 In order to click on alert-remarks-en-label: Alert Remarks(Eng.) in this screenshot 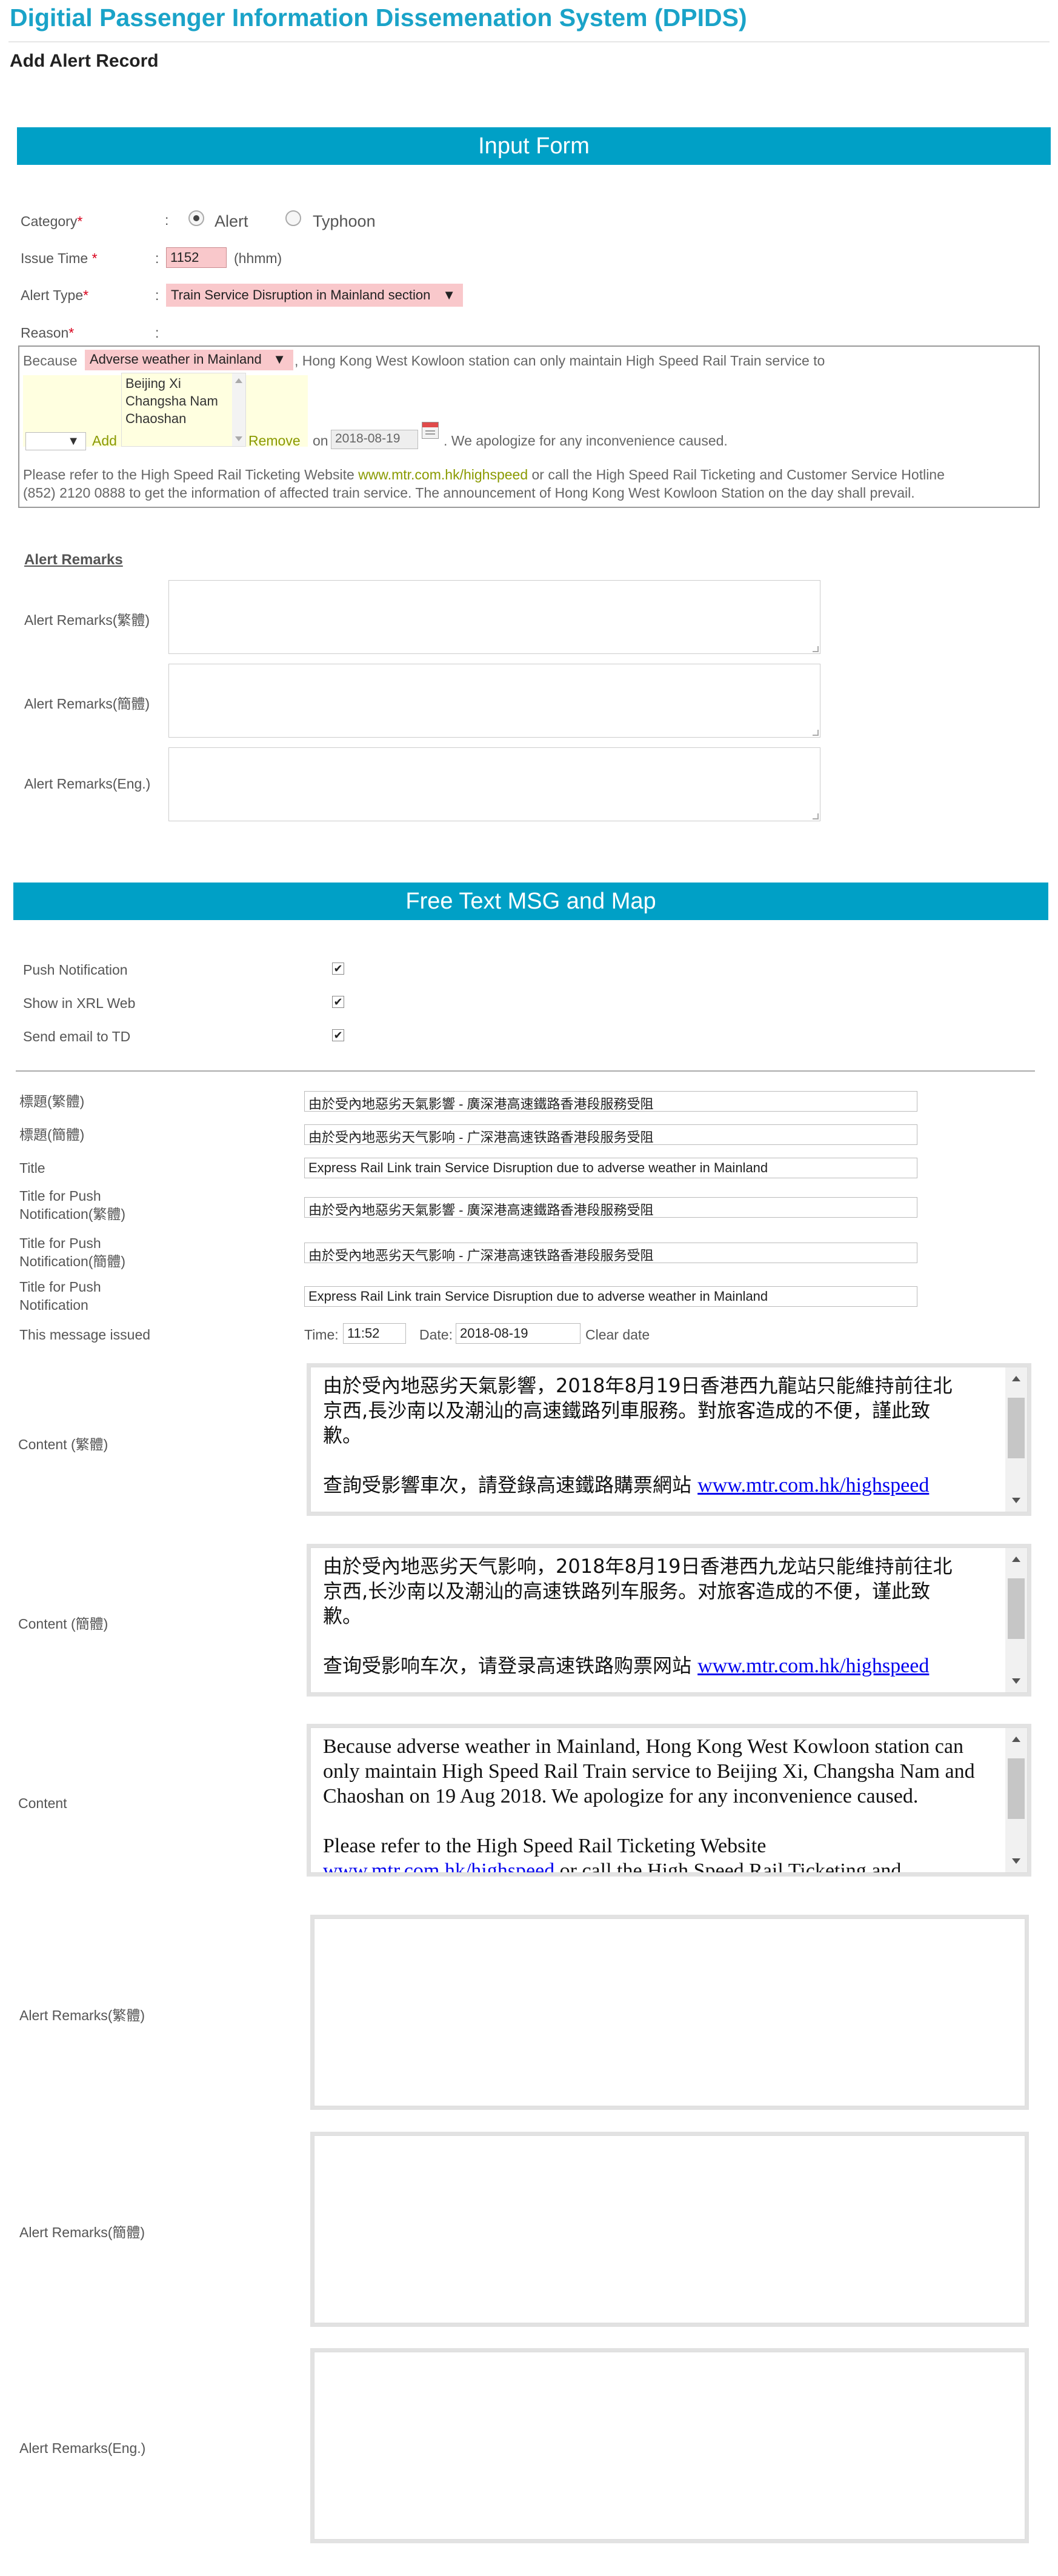, I will do `click(87, 784)`.